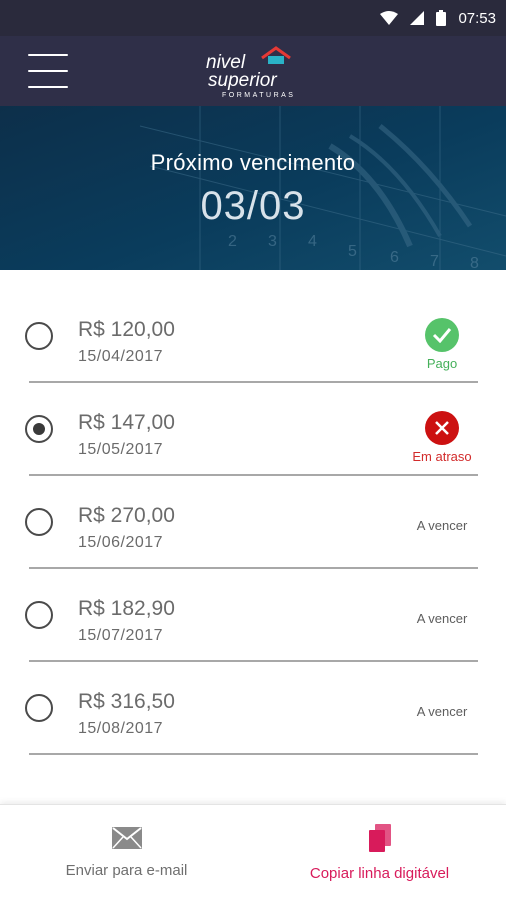 Image resolution: width=506 pixels, height=900 pixels. I want to click on svg-text: 3, so click(272, 241).